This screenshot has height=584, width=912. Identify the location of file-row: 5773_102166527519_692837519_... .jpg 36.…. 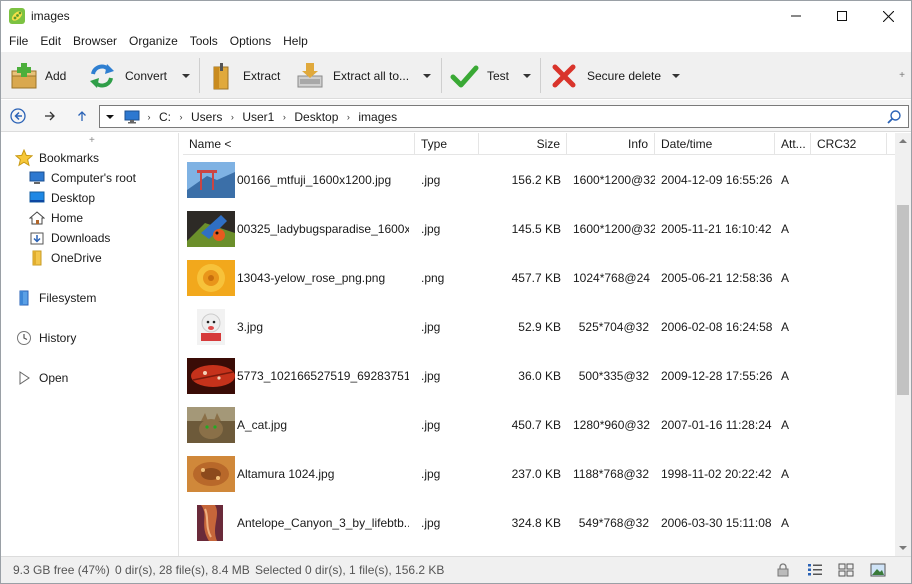
(539, 375).